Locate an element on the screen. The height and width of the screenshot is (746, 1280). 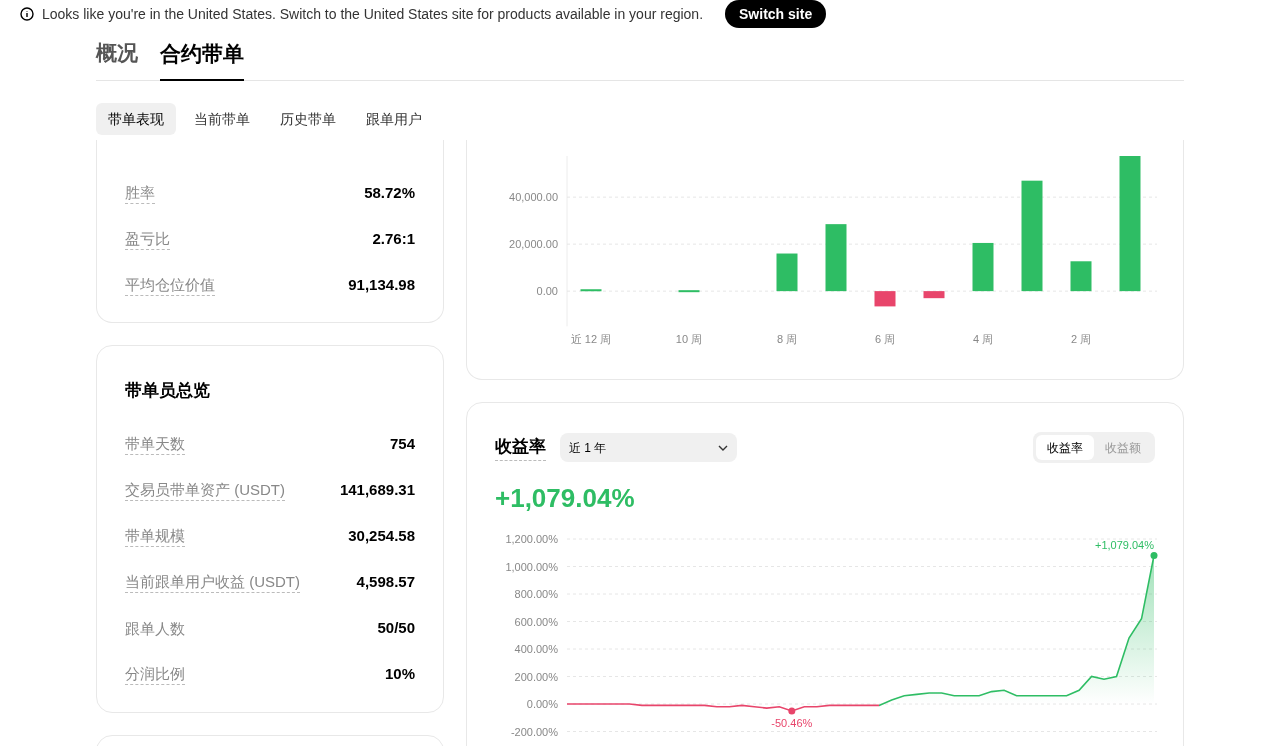
stat-label: 盈亏比 is located at coordinates (147, 239).